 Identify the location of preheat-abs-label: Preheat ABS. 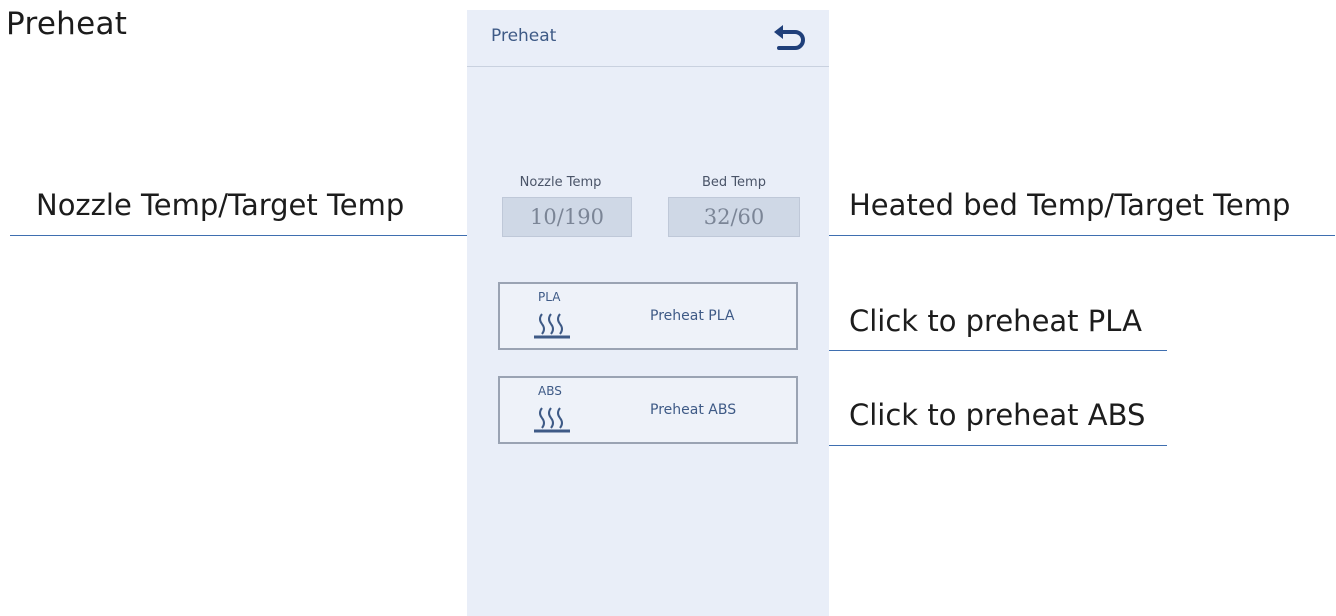
(693, 410).